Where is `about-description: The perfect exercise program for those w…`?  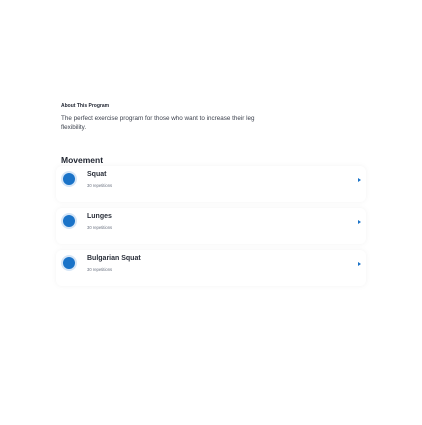
about-description: The perfect exercise program for those w… is located at coordinates (158, 123).